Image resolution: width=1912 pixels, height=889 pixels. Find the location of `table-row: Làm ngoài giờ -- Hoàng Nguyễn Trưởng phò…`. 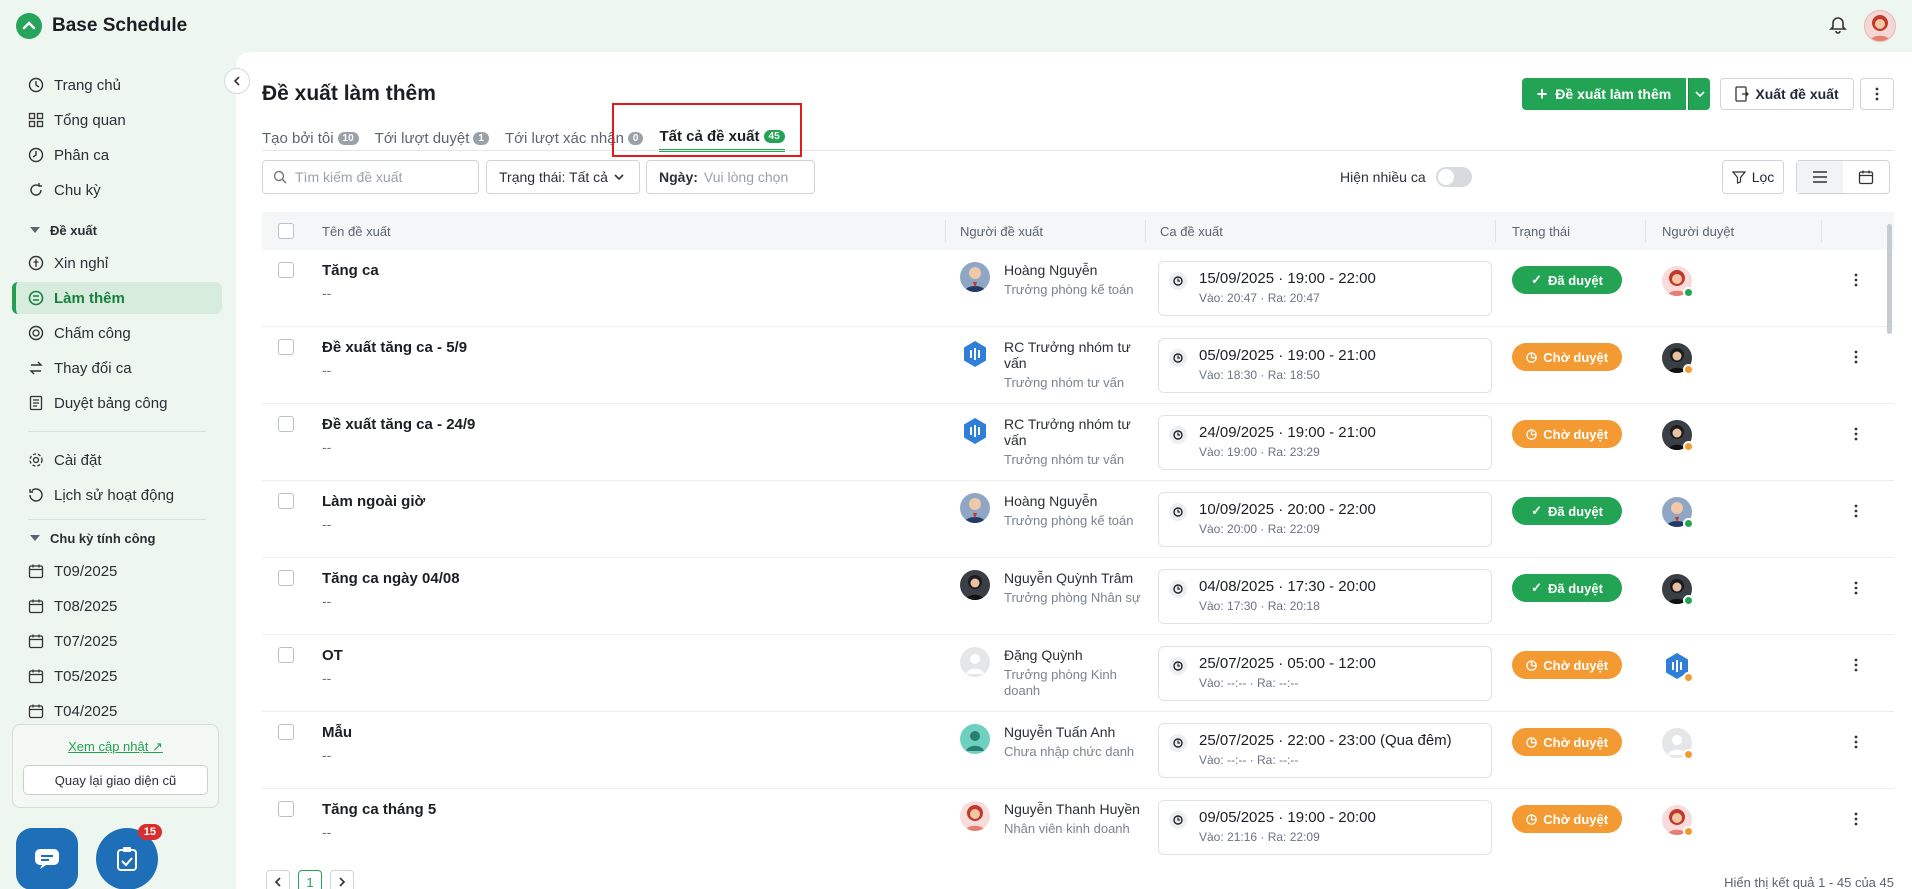

table-row: Làm ngoài giờ -- Hoàng Nguyễn Trưởng phò… is located at coordinates (1078, 519).